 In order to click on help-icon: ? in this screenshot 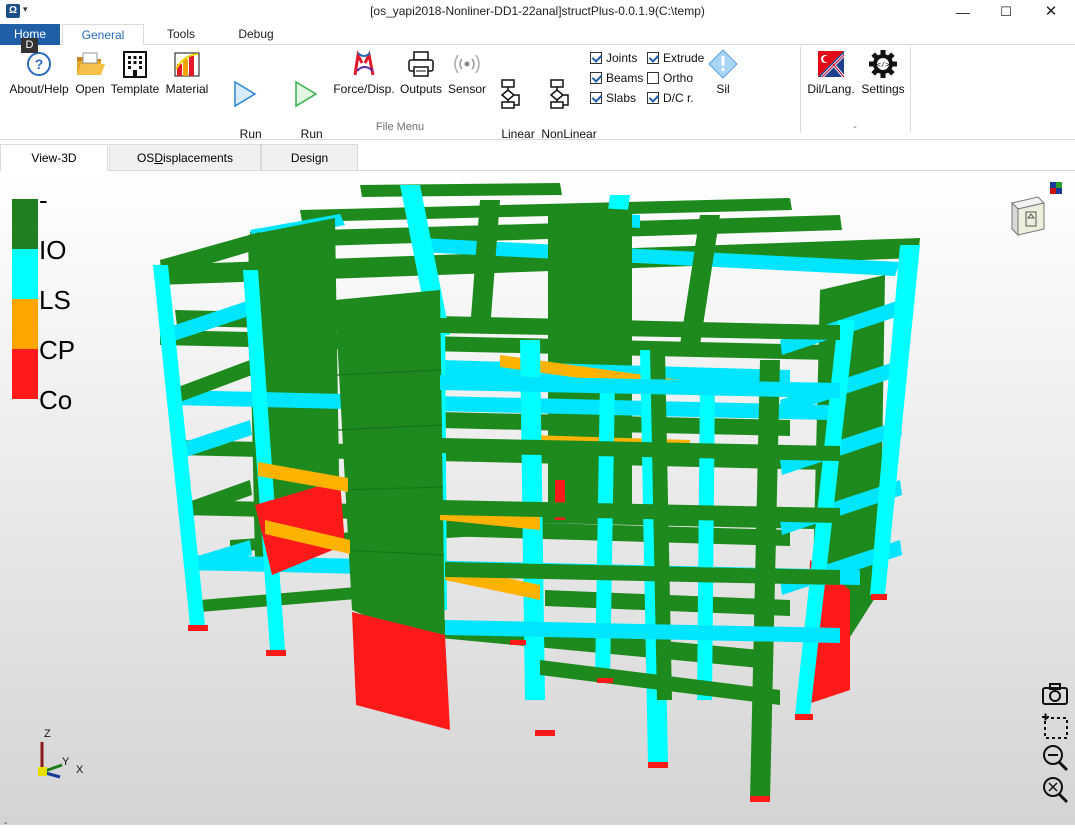, I will do `click(39, 64)`.